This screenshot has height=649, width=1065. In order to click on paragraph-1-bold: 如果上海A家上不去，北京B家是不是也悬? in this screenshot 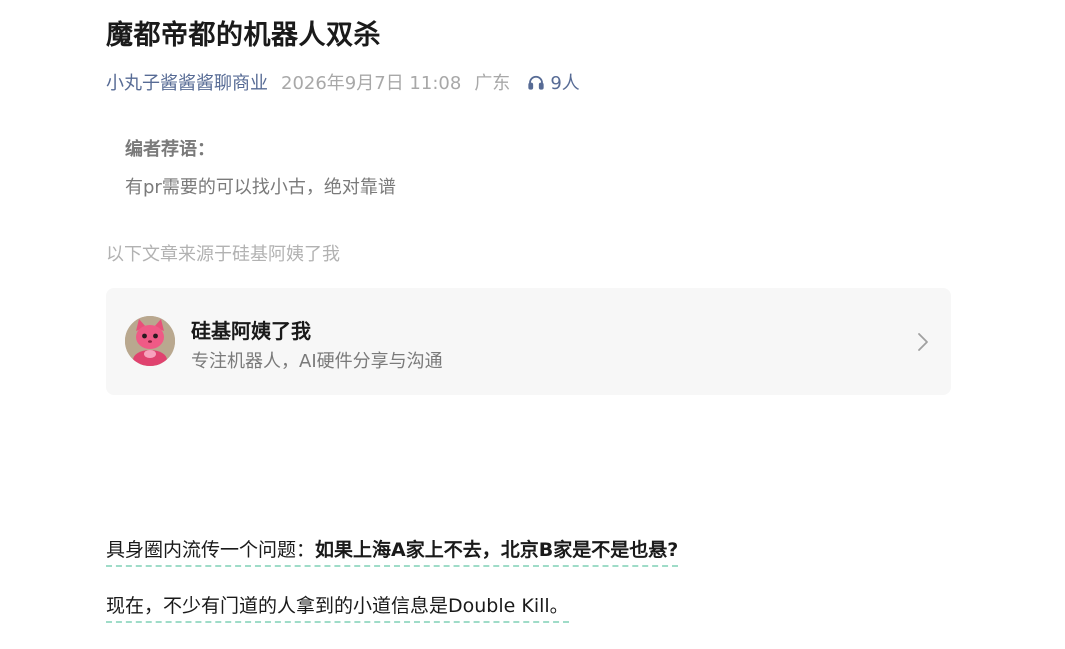, I will do `click(497, 550)`.